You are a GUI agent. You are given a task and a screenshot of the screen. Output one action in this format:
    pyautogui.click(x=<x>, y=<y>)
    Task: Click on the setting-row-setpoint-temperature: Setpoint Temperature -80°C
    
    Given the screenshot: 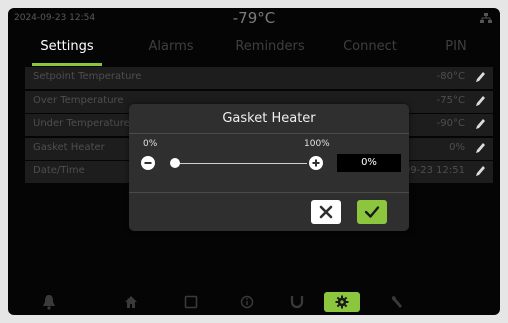 What is the action you would take?
    pyautogui.click(x=259, y=78)
    